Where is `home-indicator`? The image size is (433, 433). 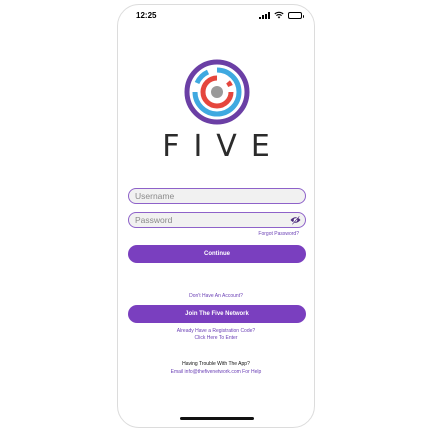 home-indicator is located at coordinates (217, 418).